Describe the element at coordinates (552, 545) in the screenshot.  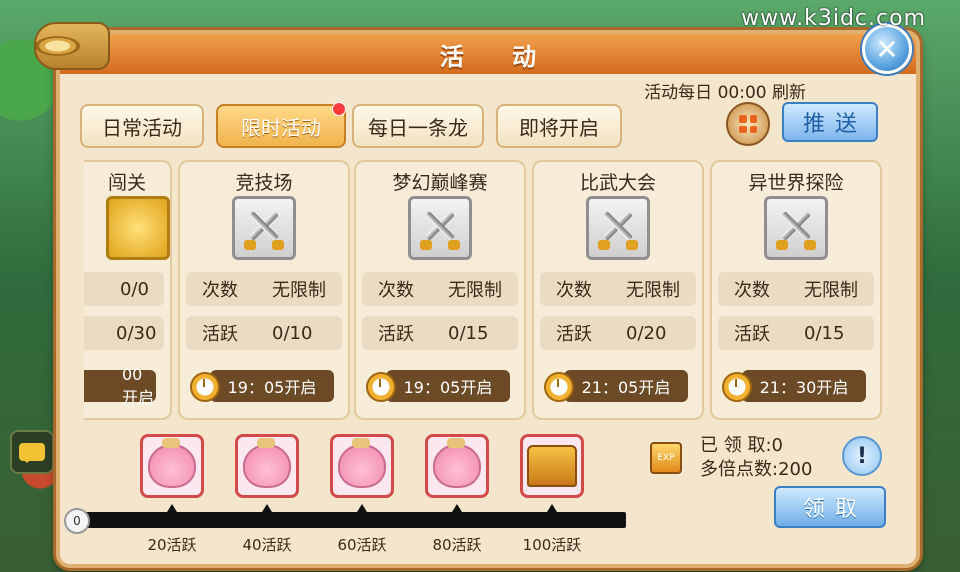
I see `milestone-label: 100活跃` at that location.